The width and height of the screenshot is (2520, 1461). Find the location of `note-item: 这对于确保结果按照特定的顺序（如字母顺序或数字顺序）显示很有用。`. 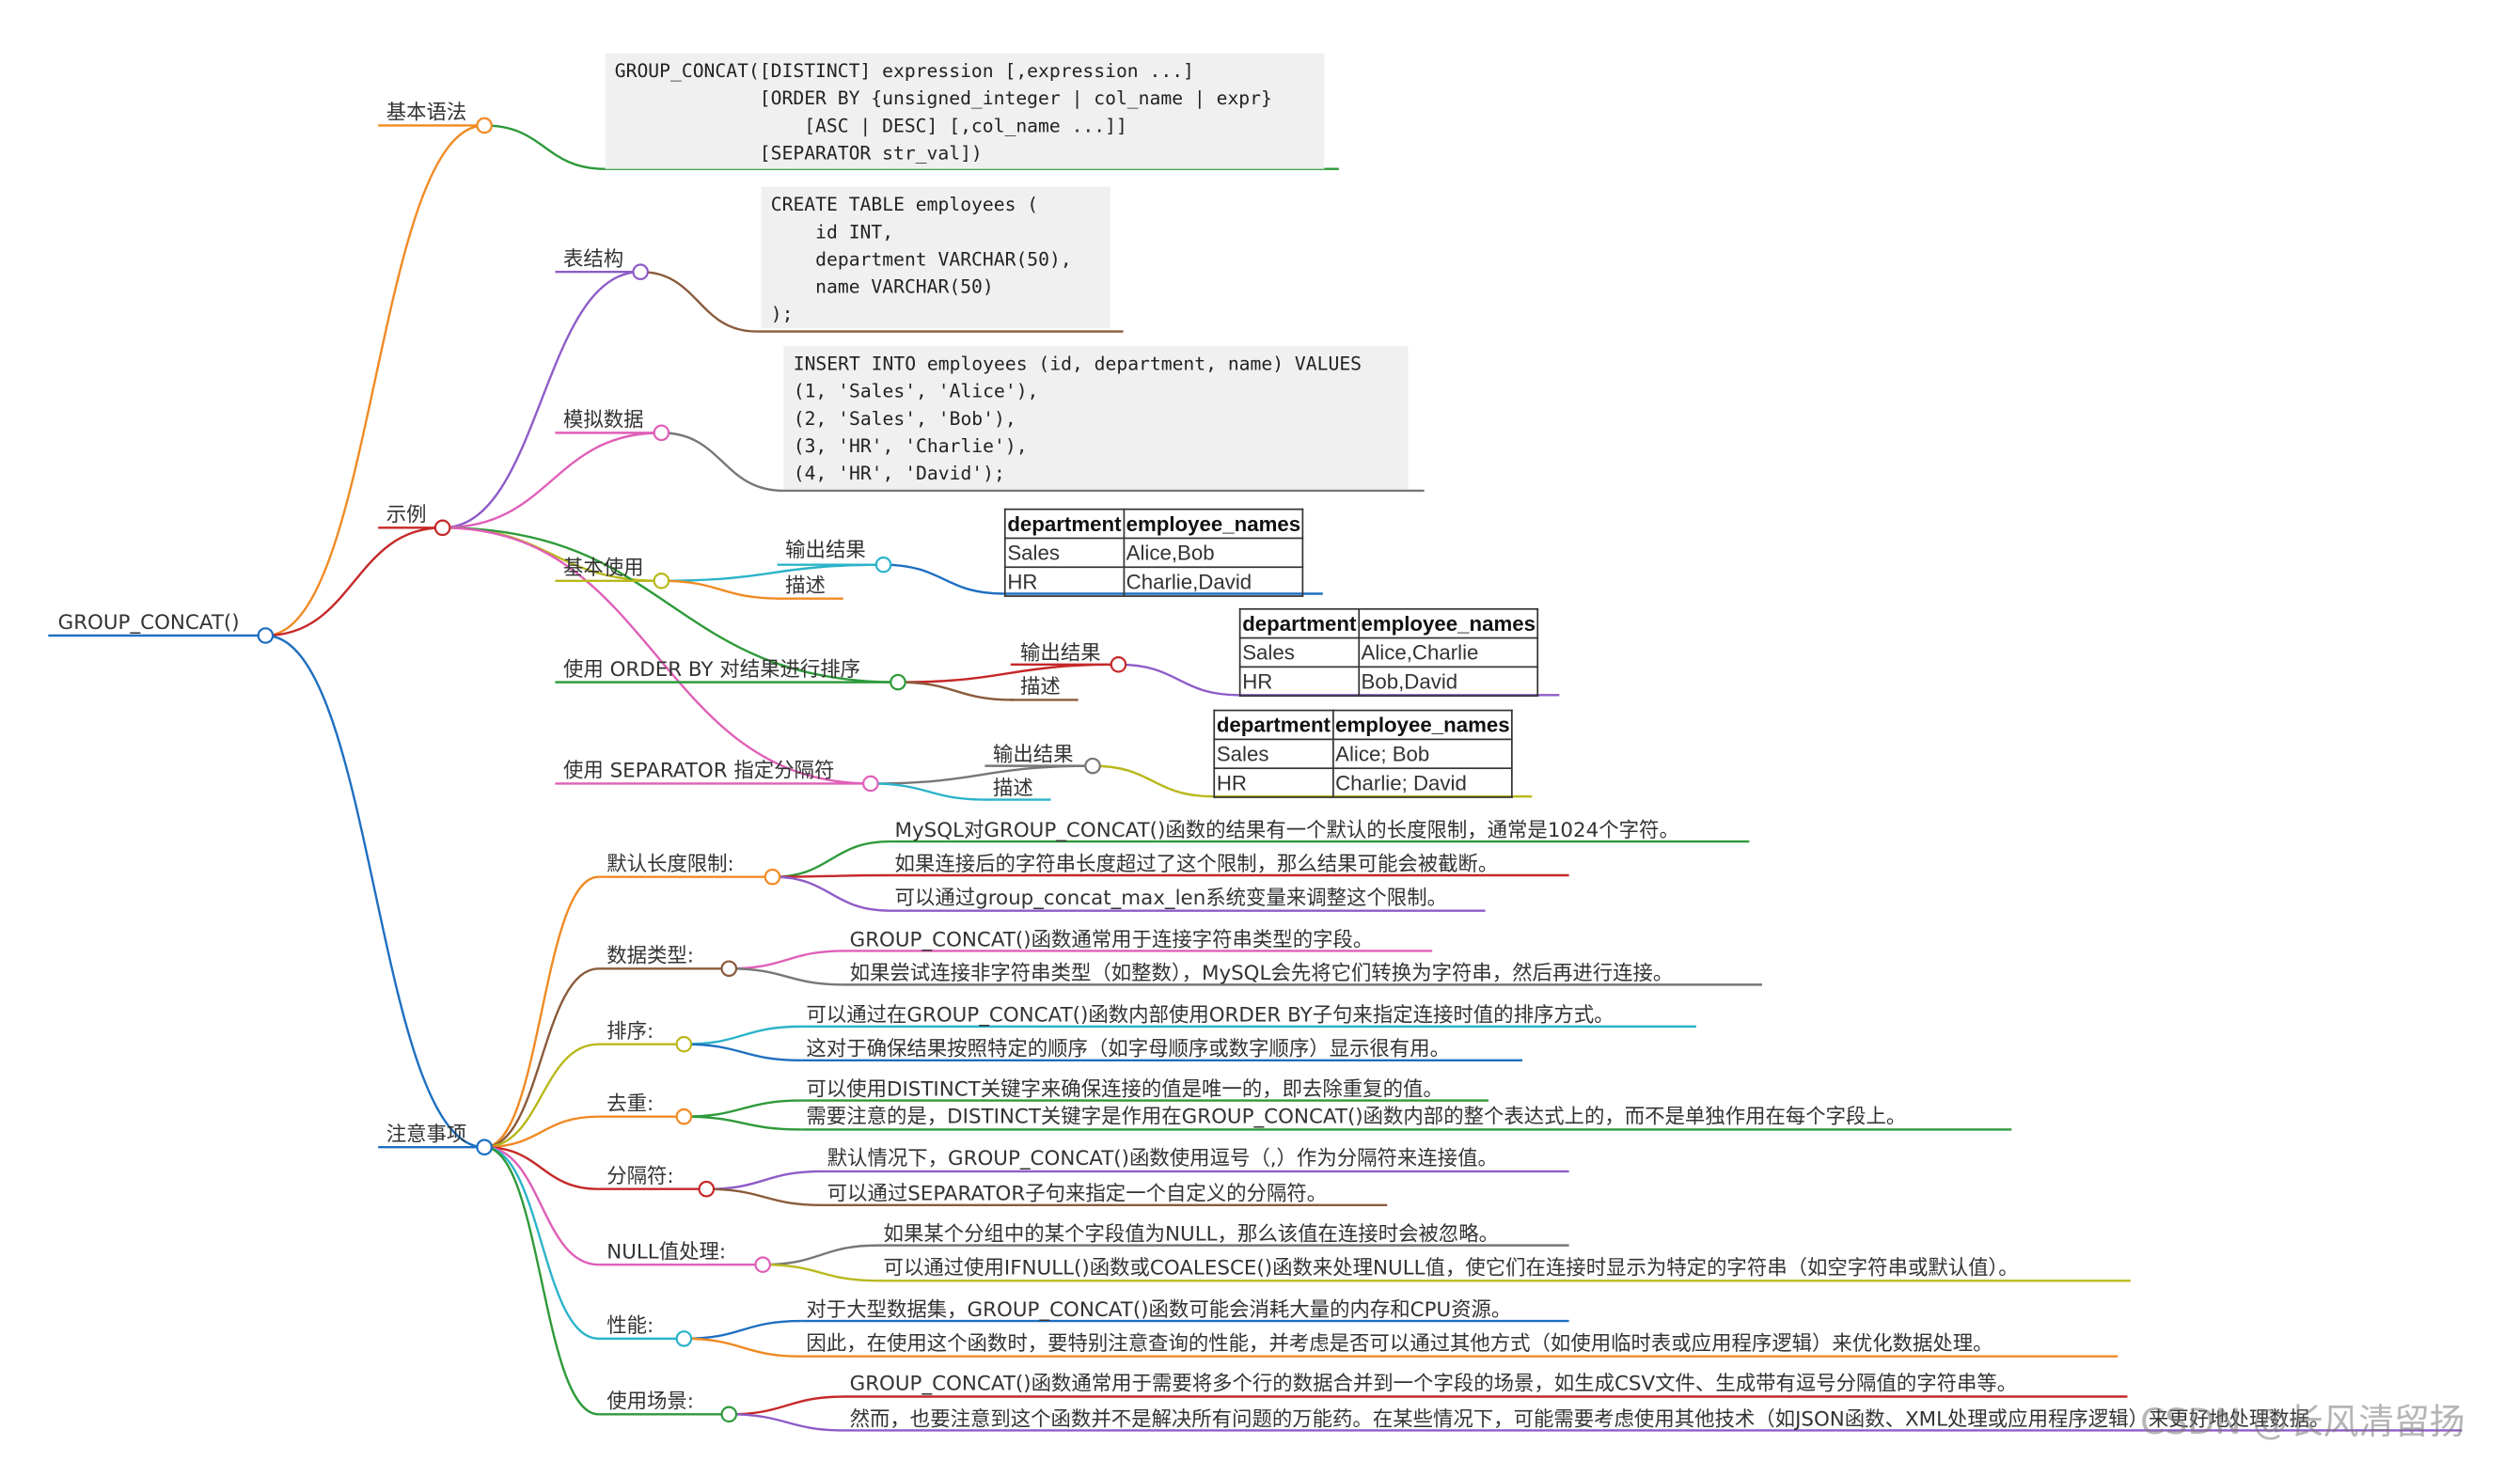

note-item: 这对于确保结果按照特定的顺序（如字母顺序或数字顺序）显示很有用。 is located at coordinates (1128, 1048).